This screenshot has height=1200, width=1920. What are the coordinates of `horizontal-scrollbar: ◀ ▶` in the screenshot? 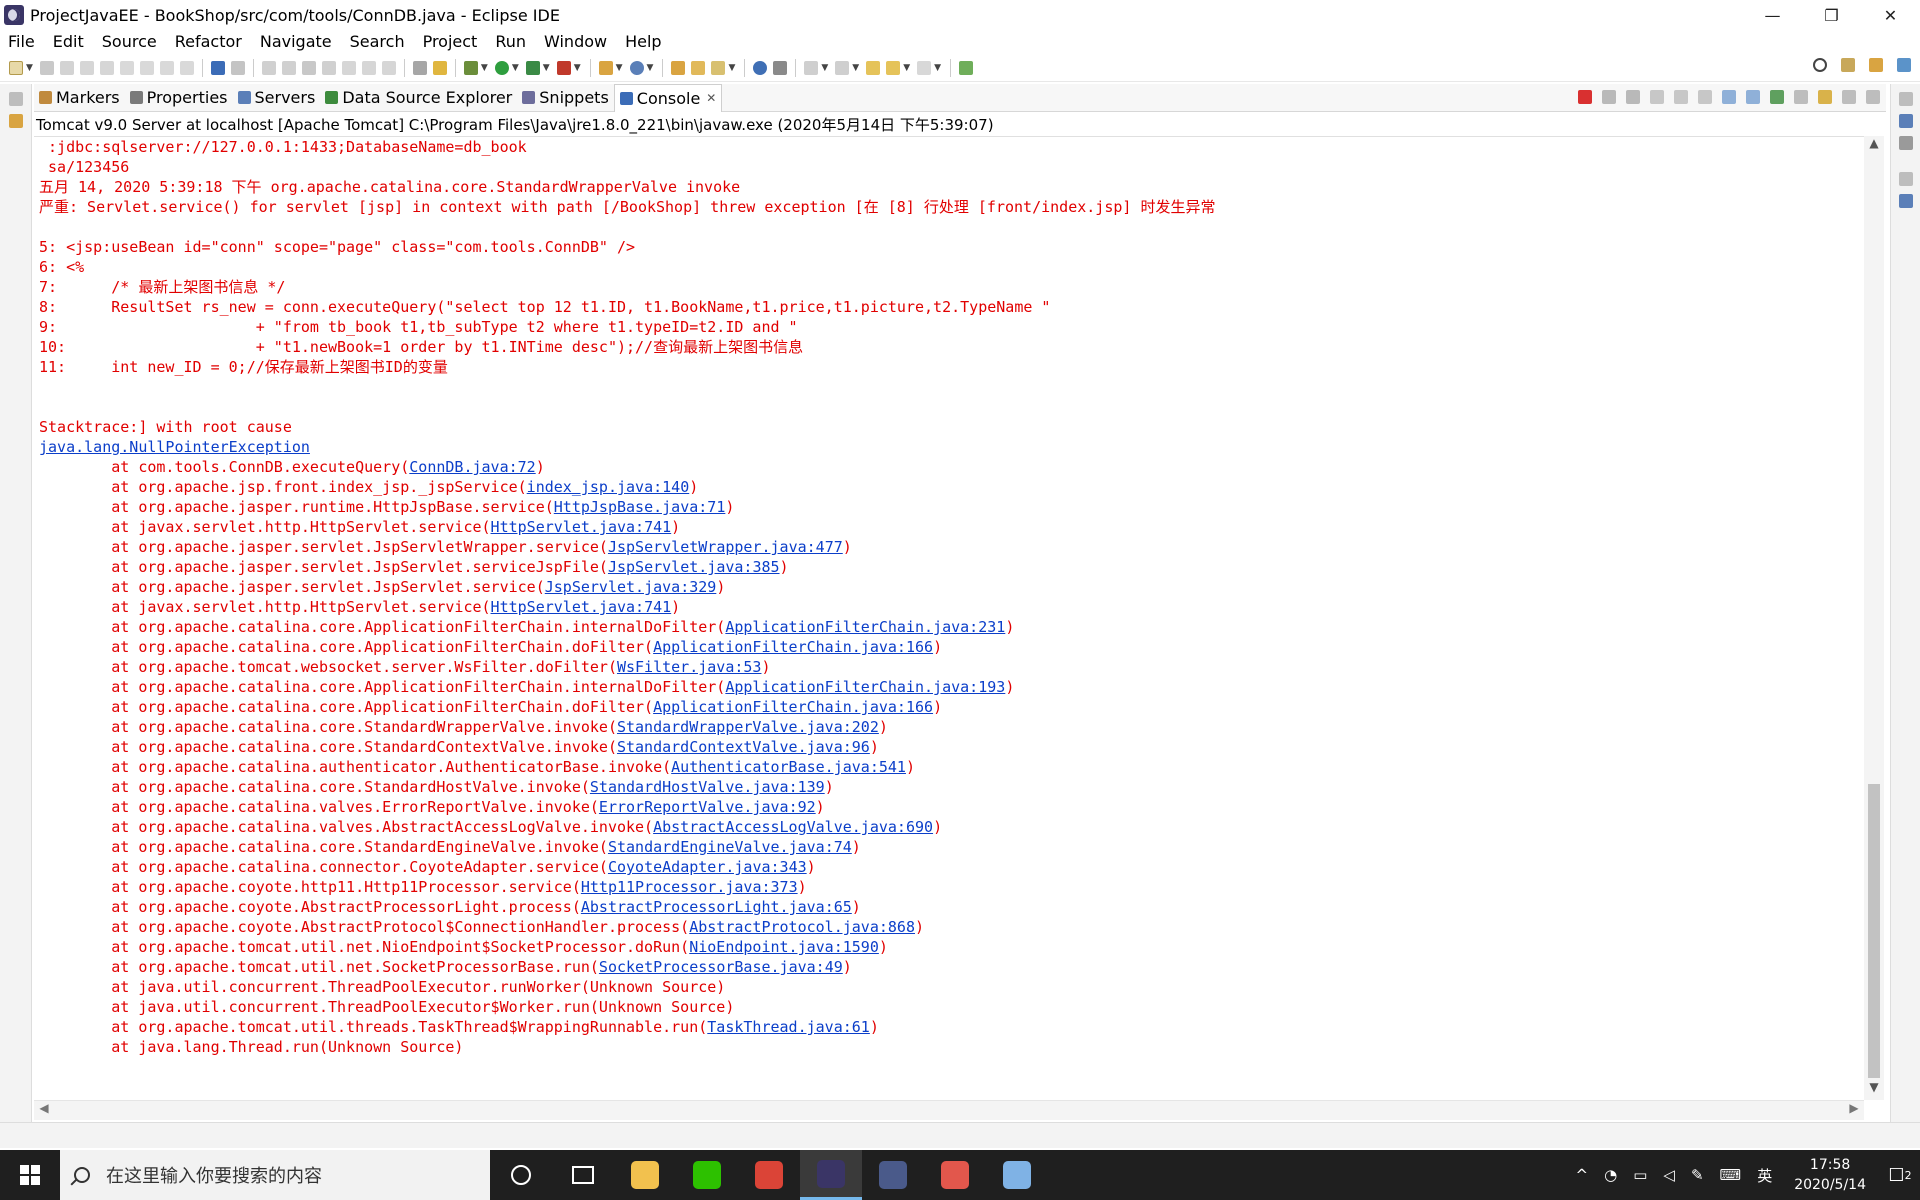 It's located at (949, 1110).